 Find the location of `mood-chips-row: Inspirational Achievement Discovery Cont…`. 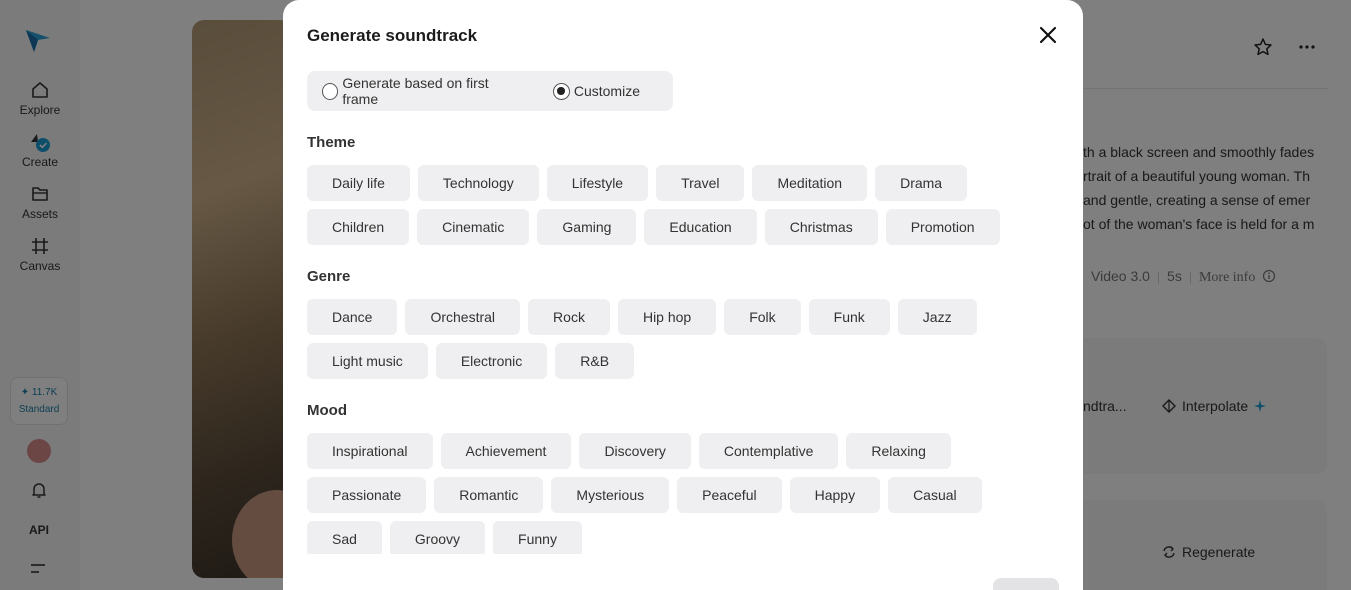

mood-chips-row: Inspirational Achievement Discovery Cont… is located at coordinates (629, 451).